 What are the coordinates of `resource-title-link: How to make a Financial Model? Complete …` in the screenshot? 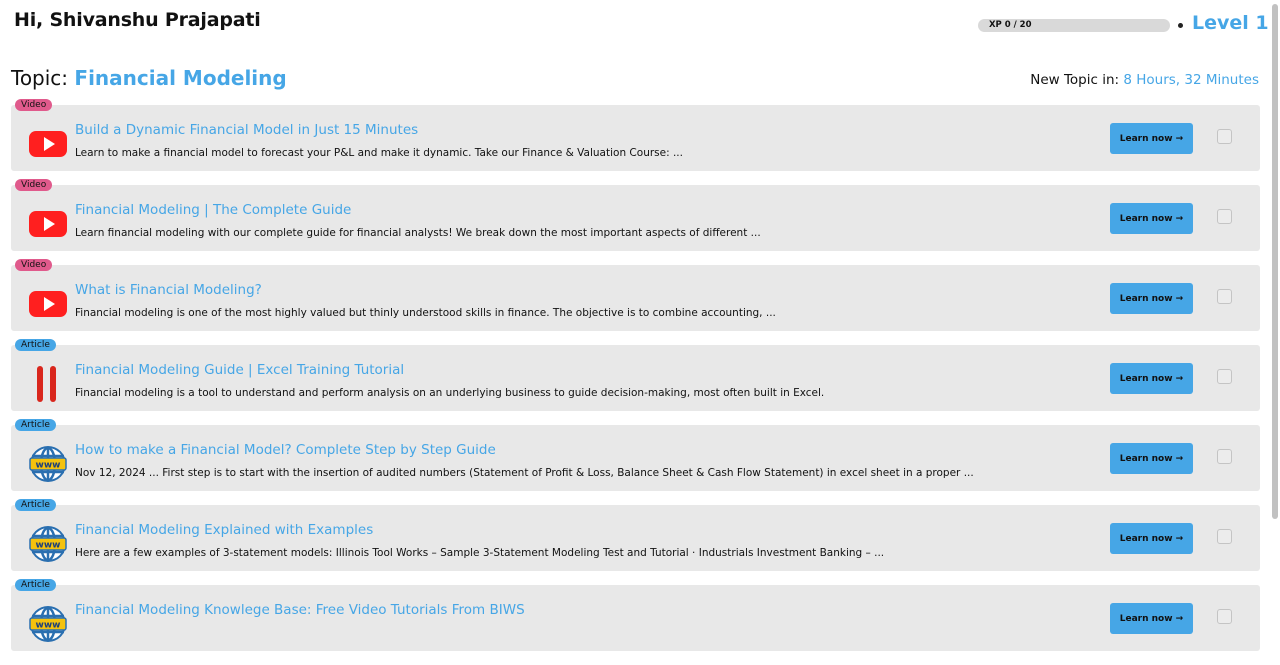 It's located at (285, 450).